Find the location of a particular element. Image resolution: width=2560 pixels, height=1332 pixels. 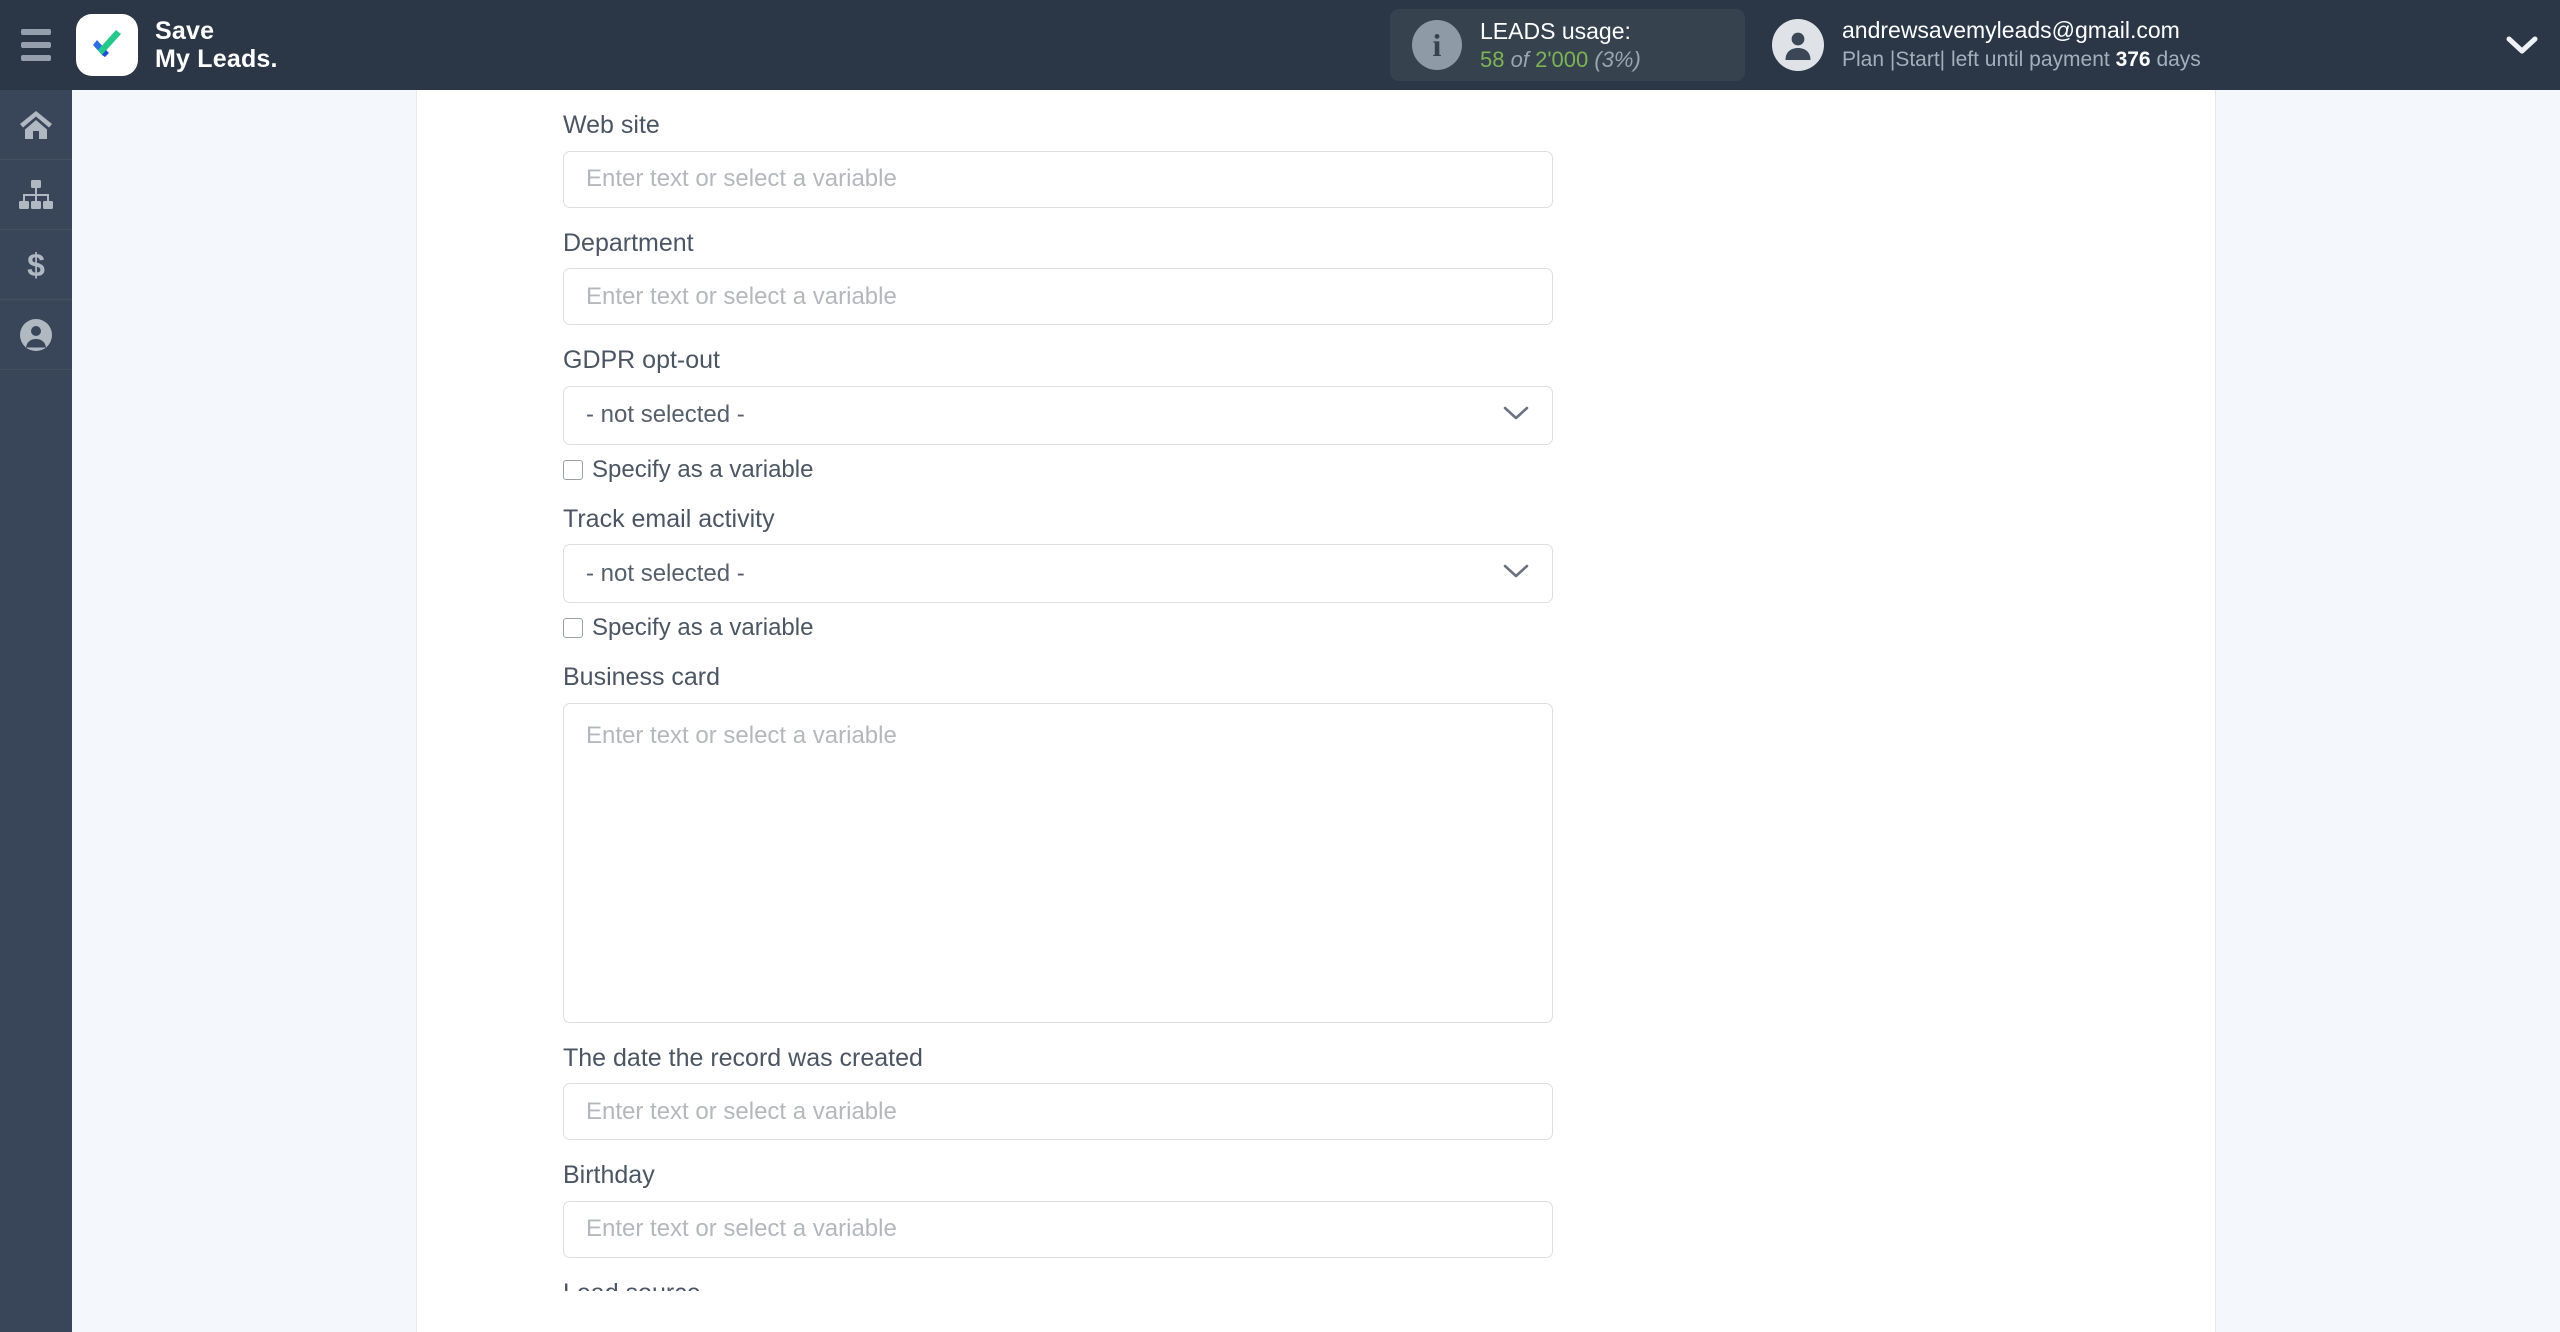

user-circle-icon is located at coordinates (36, 335).